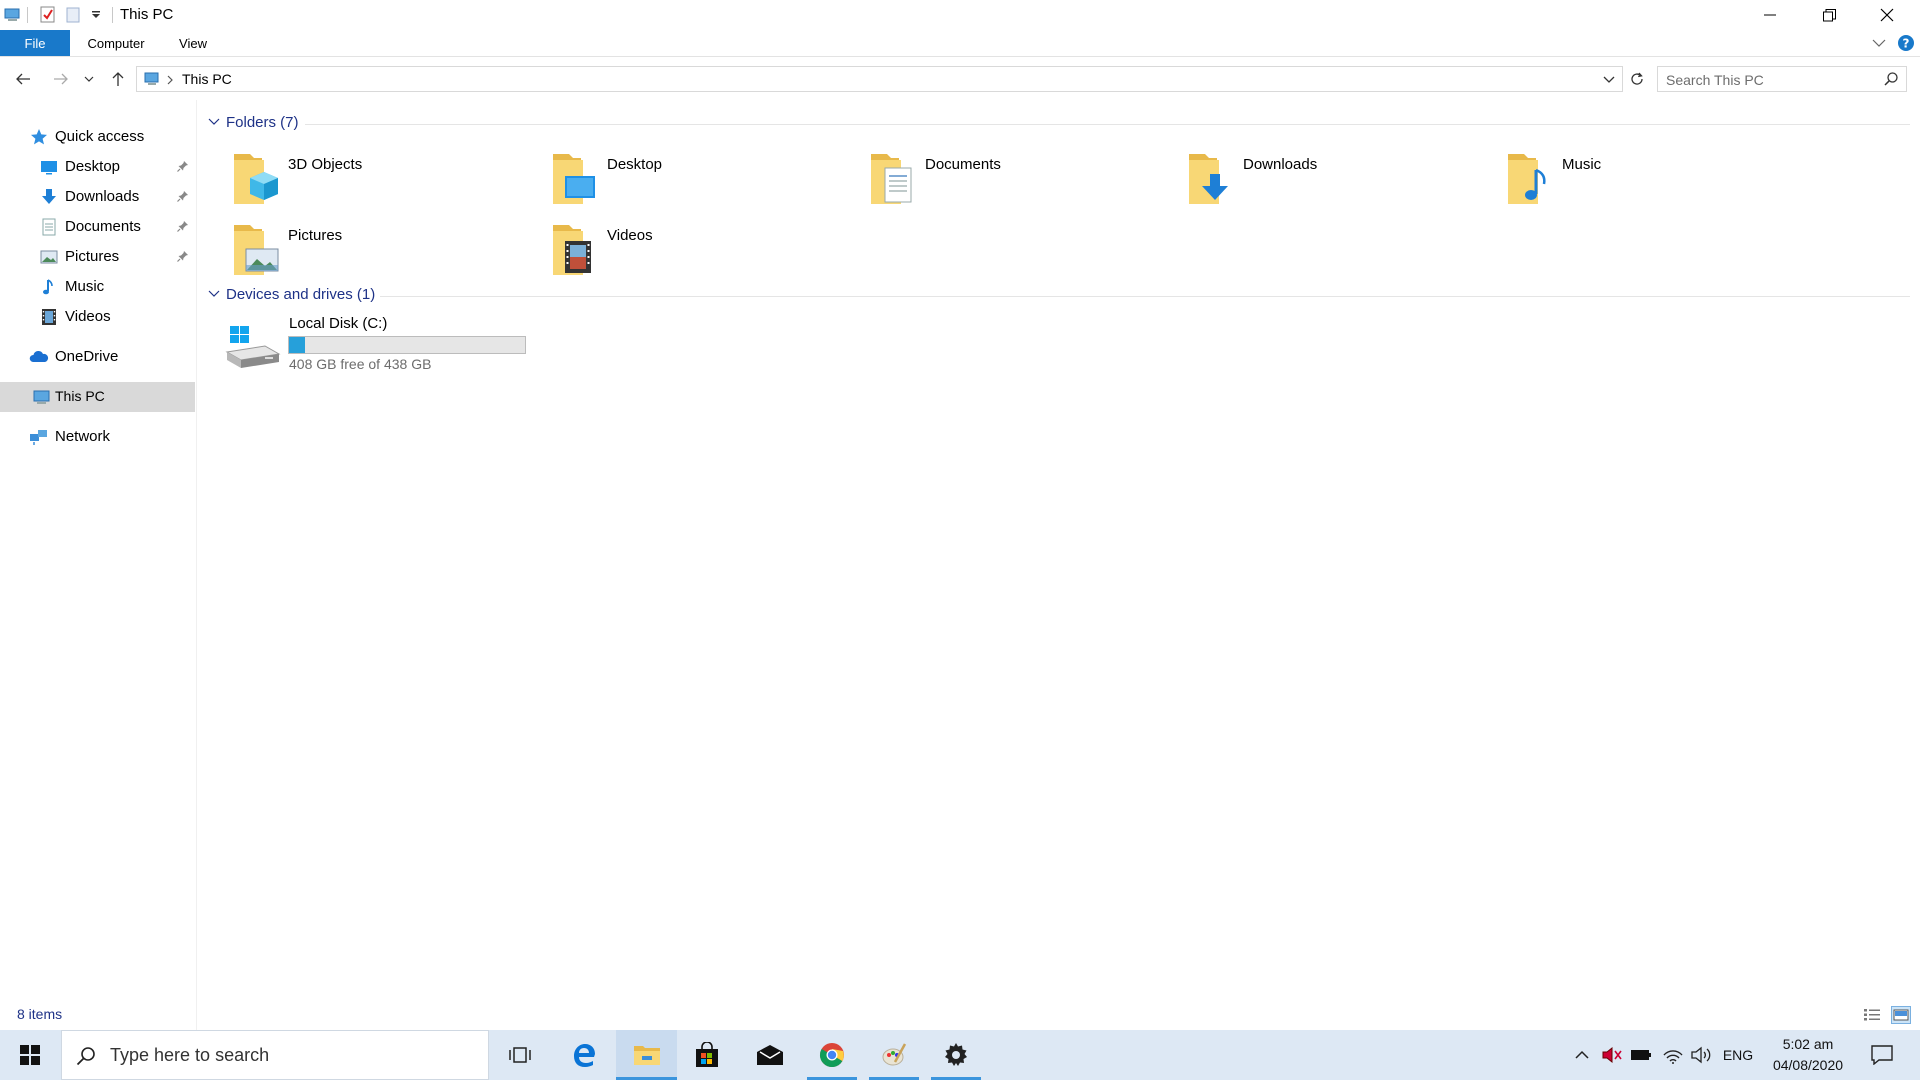  I want to click on speaker-muted-icon, so click(1612, 1055).